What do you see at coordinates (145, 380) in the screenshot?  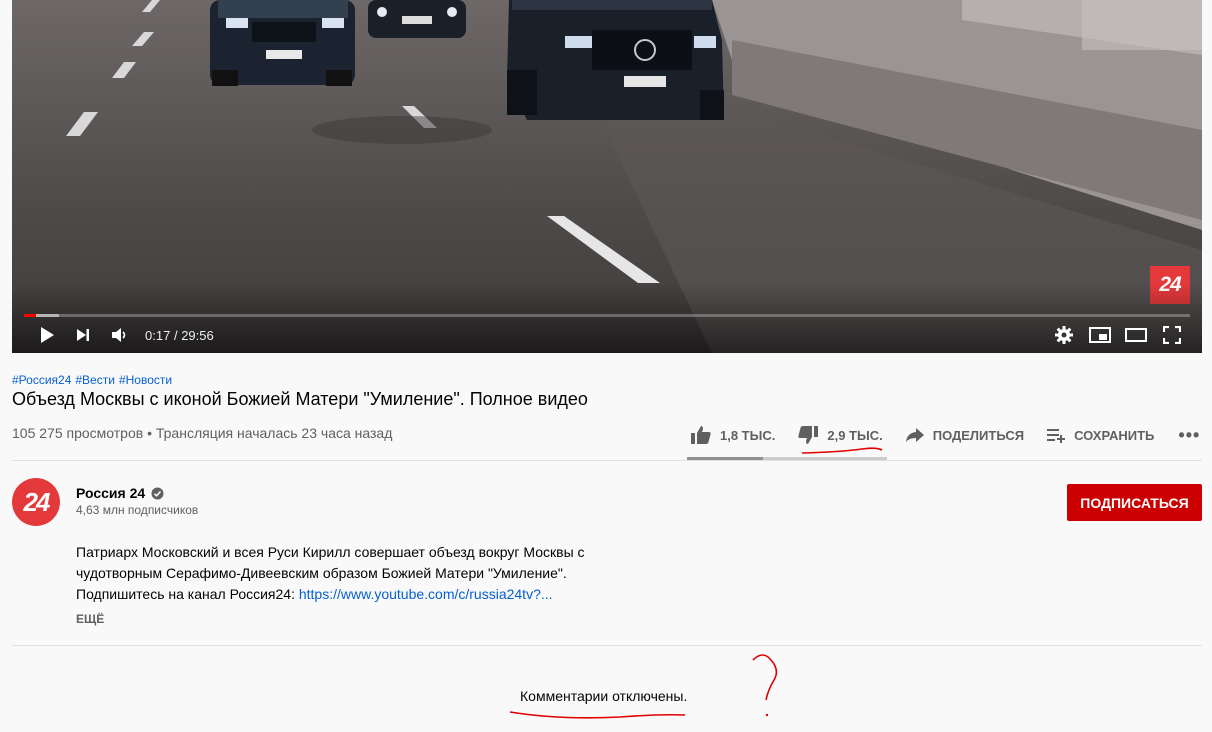 I see `hashtag-link: #Новости` at bounding box center [145, 380].